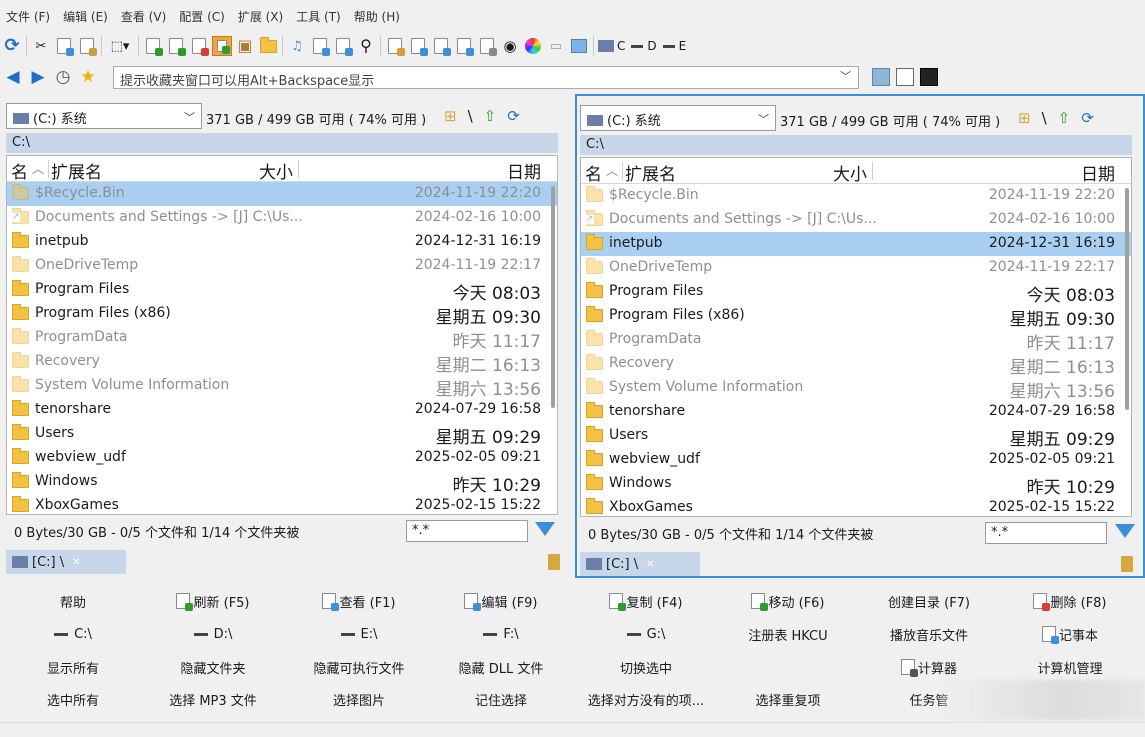 This screenshot has height=737, width=1145. I want to click on command-button: 选择 MP3 文件, so click(213, 699).